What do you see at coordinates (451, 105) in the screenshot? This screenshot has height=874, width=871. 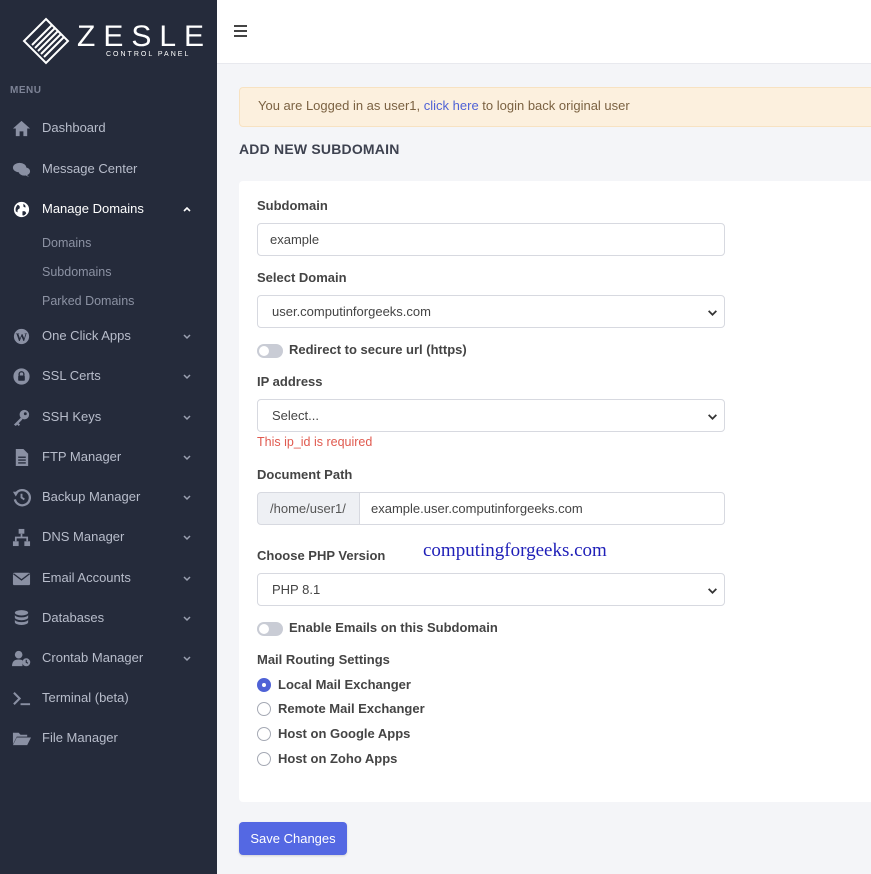 I see `login-back-link: click here` at bounding box center [451, 105].